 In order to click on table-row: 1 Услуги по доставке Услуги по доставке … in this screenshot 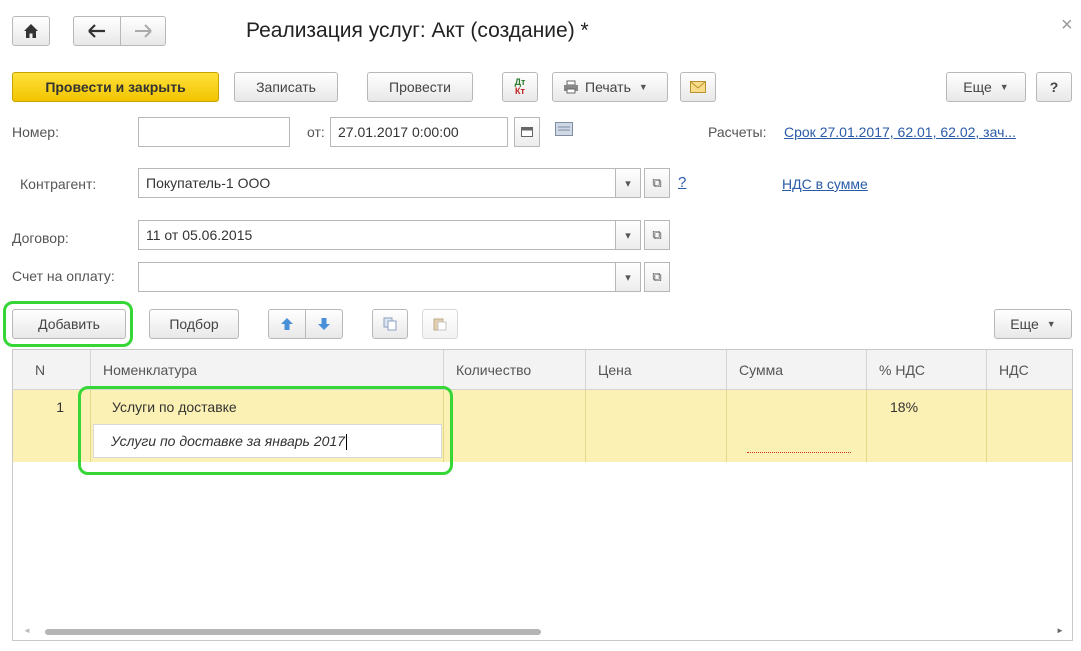, I will do `click(542, 426)`.